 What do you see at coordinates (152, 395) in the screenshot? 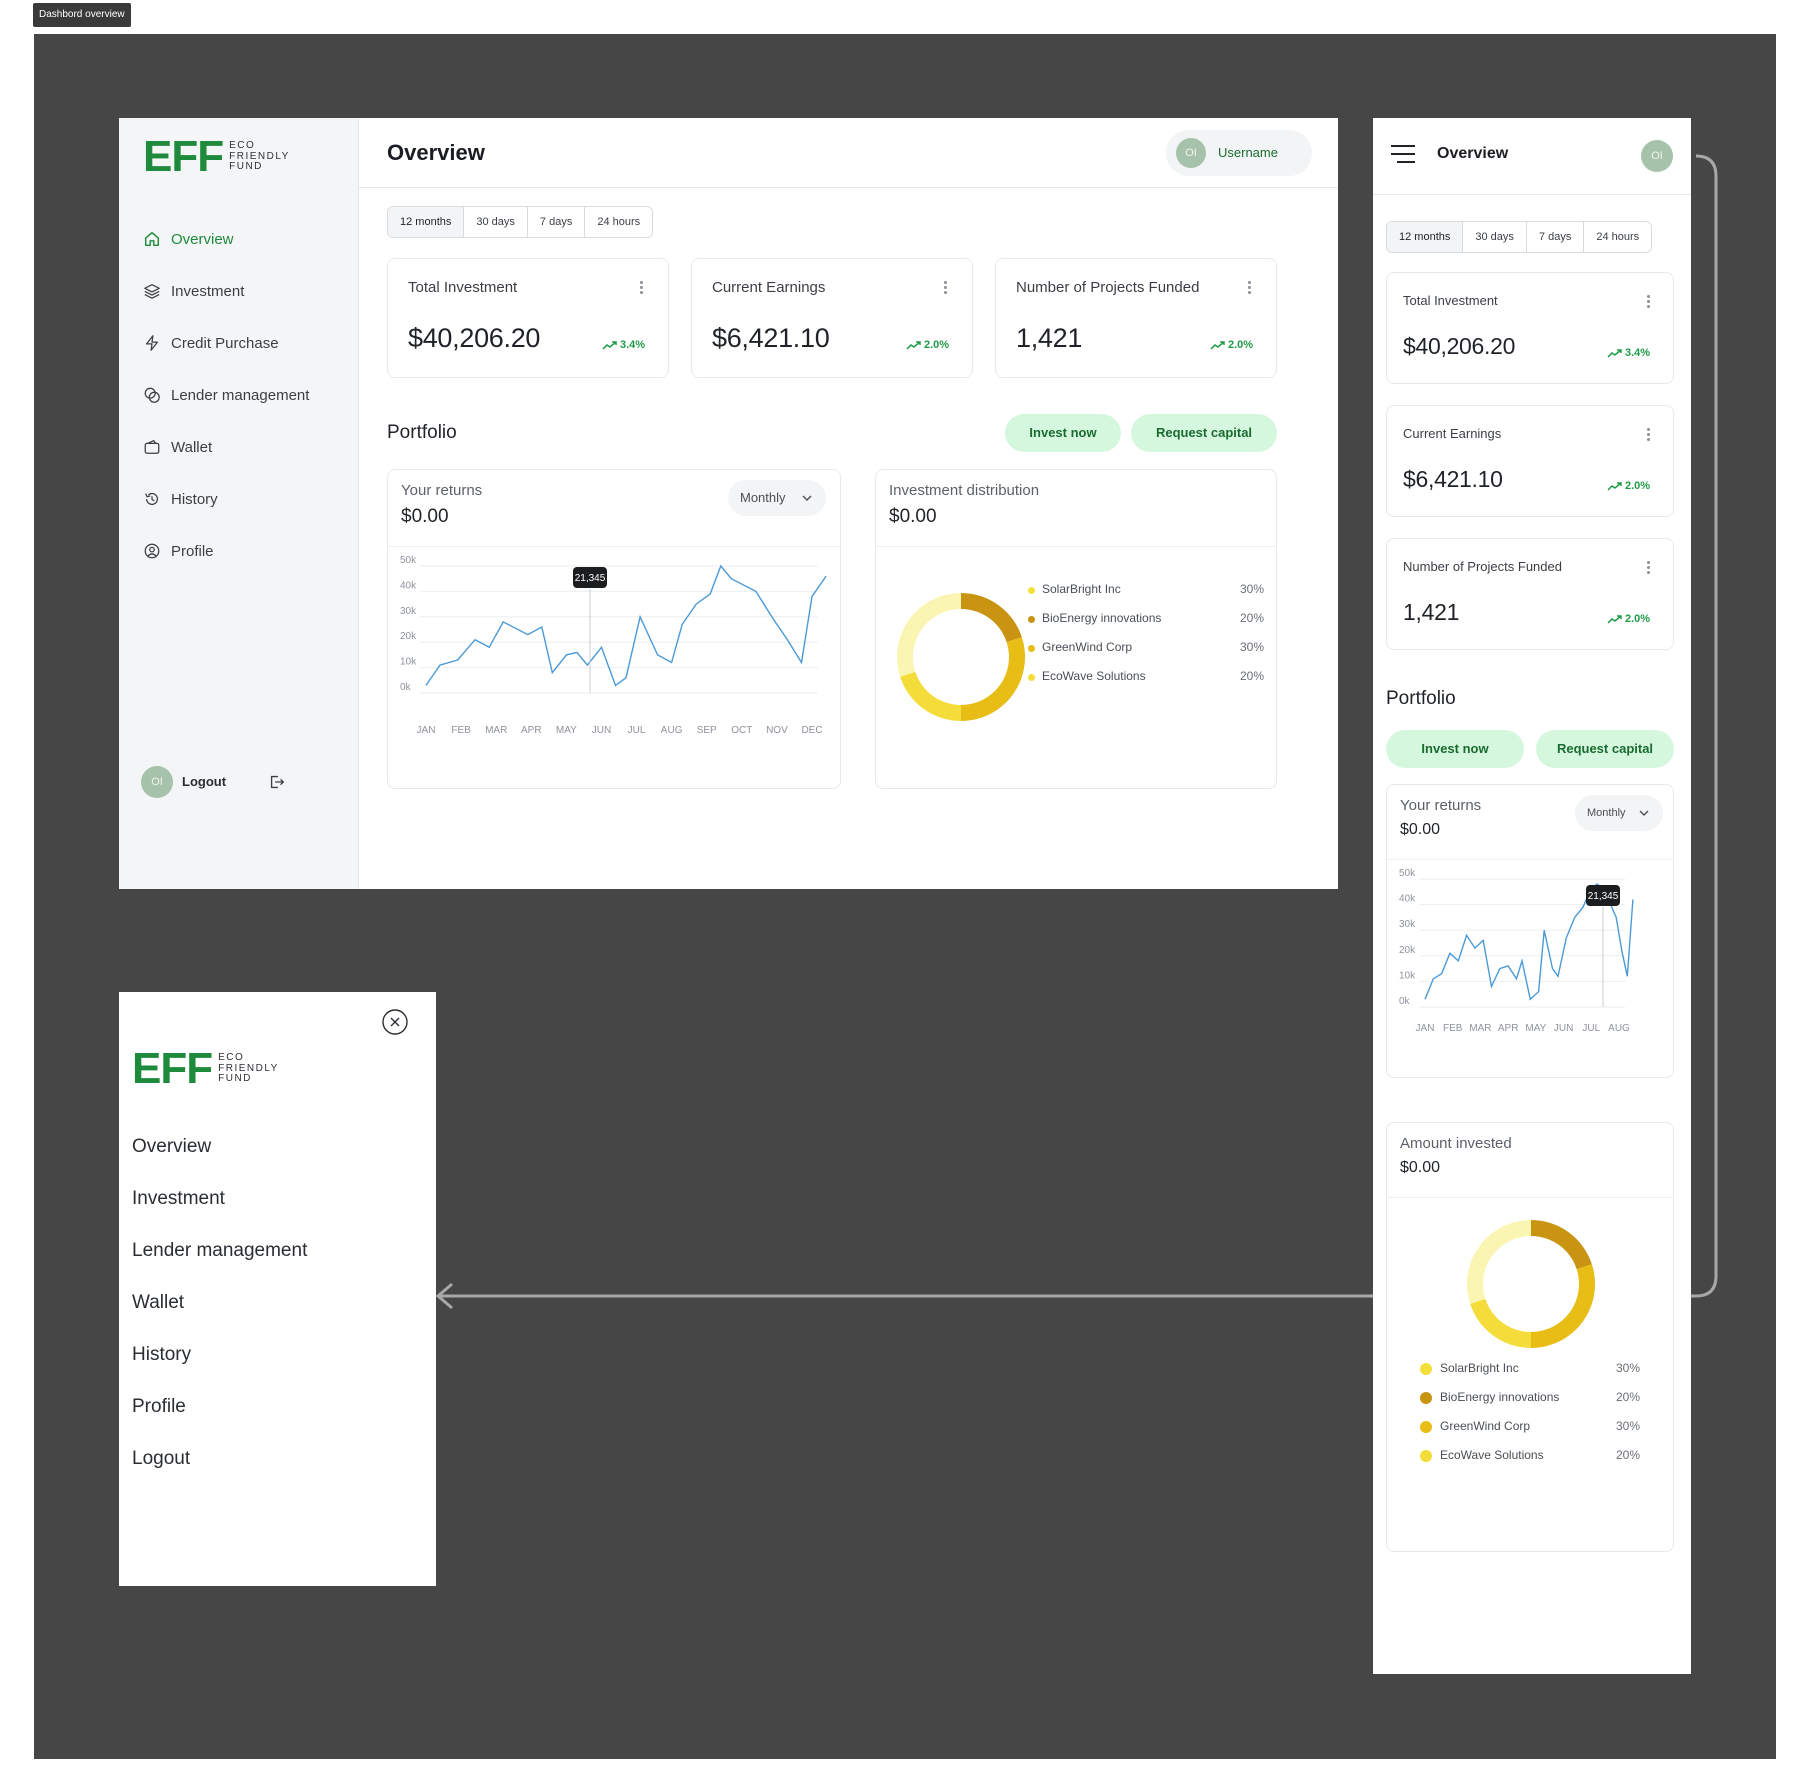
I see `coins-icon` at bounding box center [152, 395].